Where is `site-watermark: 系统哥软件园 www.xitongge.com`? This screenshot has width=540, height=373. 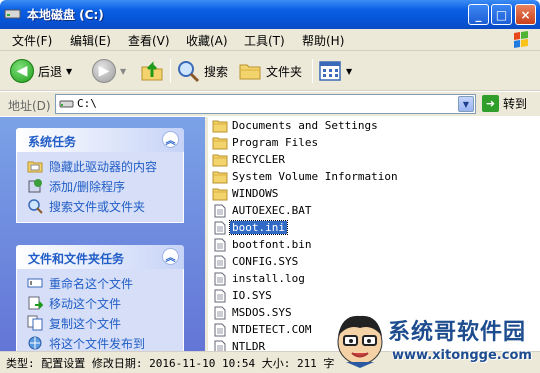
site-watermark: 系统哥软件园 www.xitongge.com is located at coordinates (435, 340).